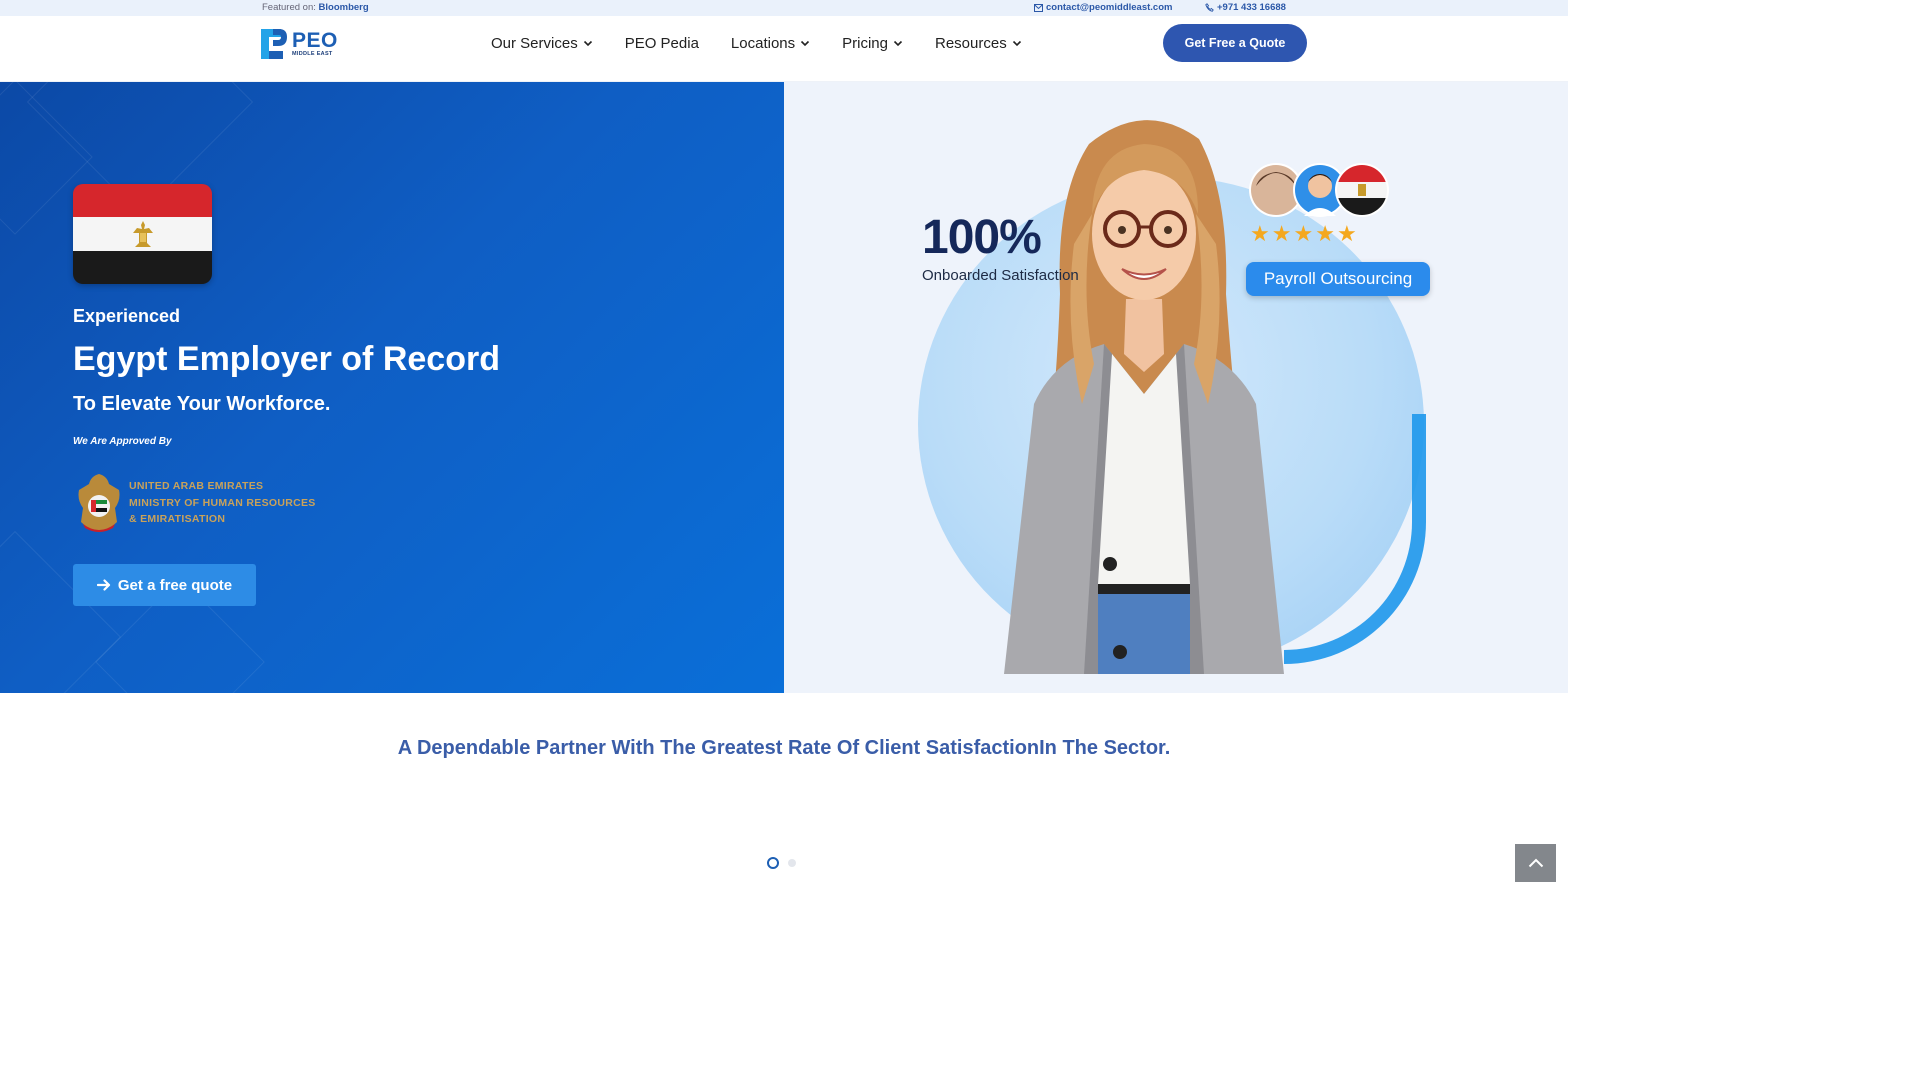 This screenshot has width=1920, height=1080. What do you see at coordinates (202, 404) in the screenshot?
I see `hero-subtitle: To Elevate Your Workforce.` at bounding box center [202, 404].